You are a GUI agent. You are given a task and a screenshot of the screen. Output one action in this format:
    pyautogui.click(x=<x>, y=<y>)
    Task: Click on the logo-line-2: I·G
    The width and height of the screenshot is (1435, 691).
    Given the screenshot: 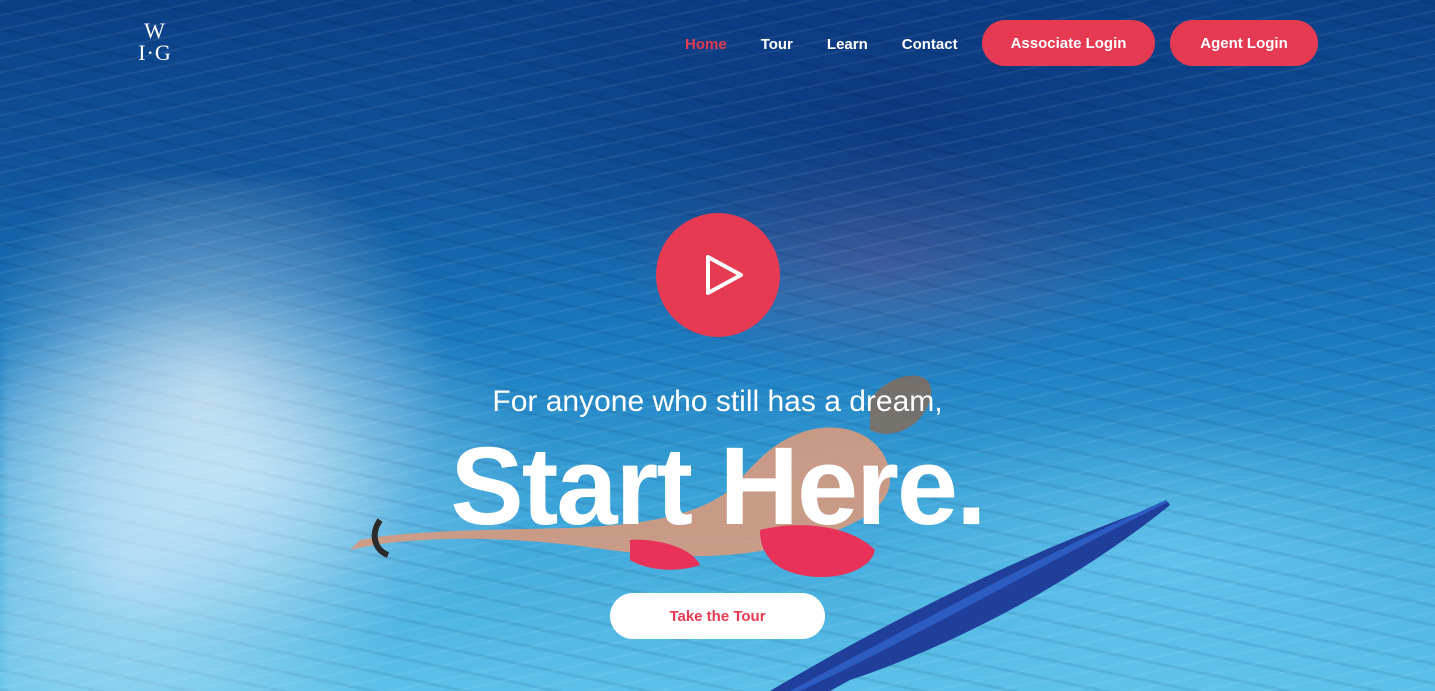 What is the action you would take?
    pyautogui.click(x=155, y=52)
    